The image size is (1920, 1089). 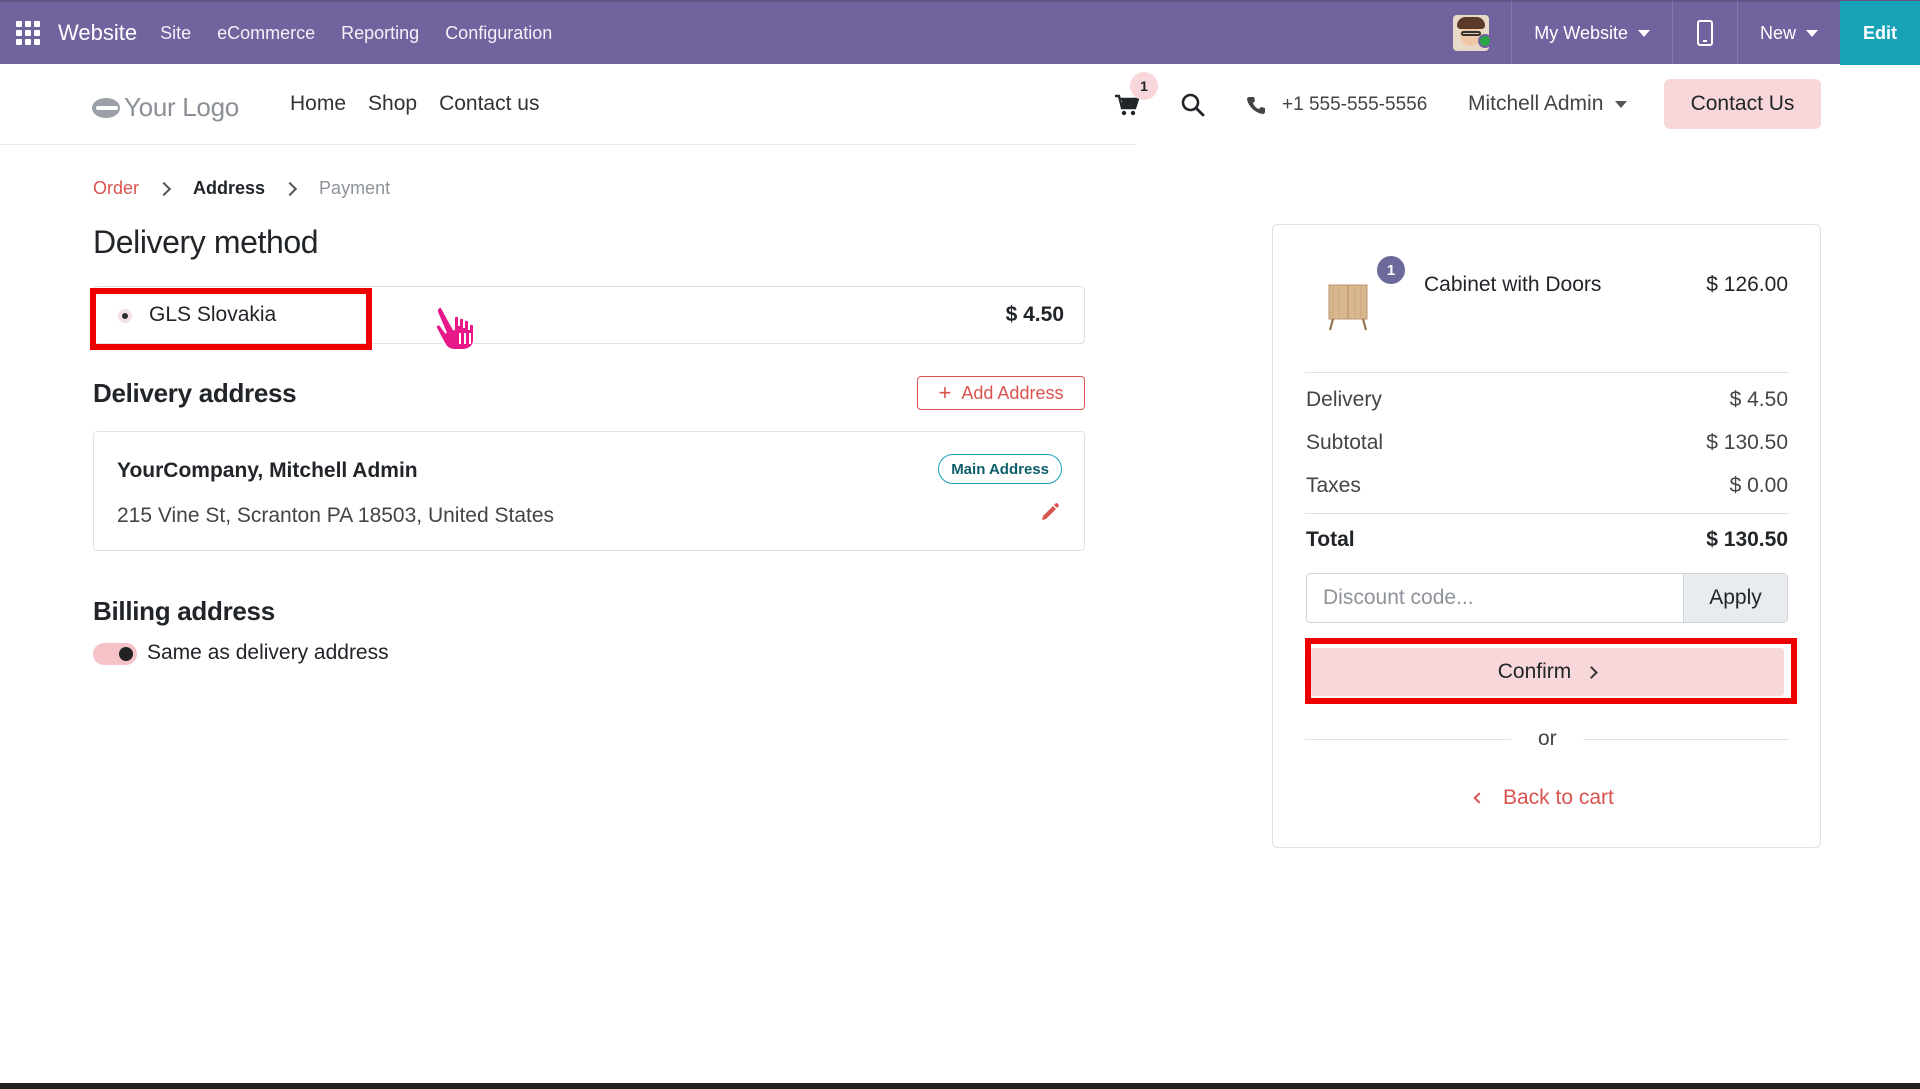 What do you see at coordinates (498, 33) in the screenshot?
I see `admin-menu-configuration: Configuration` at bounding box center [498, 33].